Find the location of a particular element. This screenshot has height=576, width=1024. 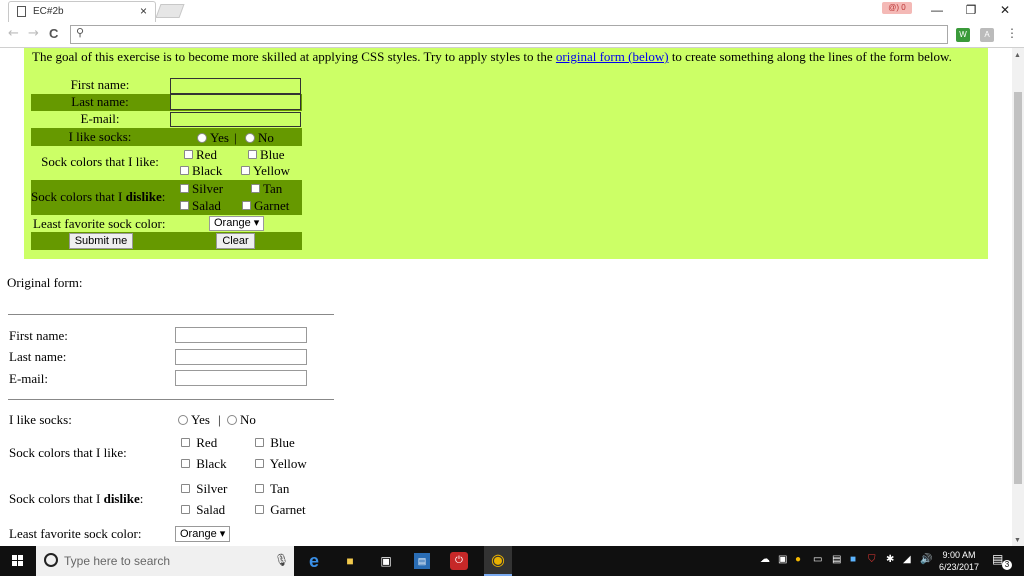

row-like-socks: I like socks: Yes | No is located at coordinates (166, 137).